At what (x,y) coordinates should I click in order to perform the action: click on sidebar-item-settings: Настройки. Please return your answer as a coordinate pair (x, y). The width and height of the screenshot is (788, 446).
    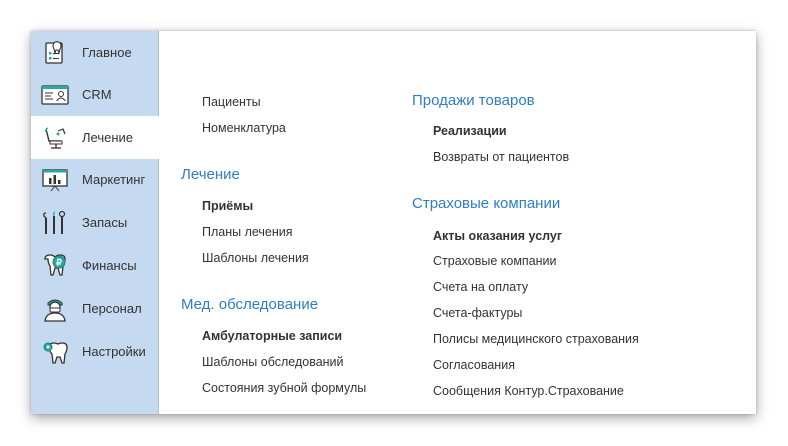
    Looking at the image, I should click on (95, 351).